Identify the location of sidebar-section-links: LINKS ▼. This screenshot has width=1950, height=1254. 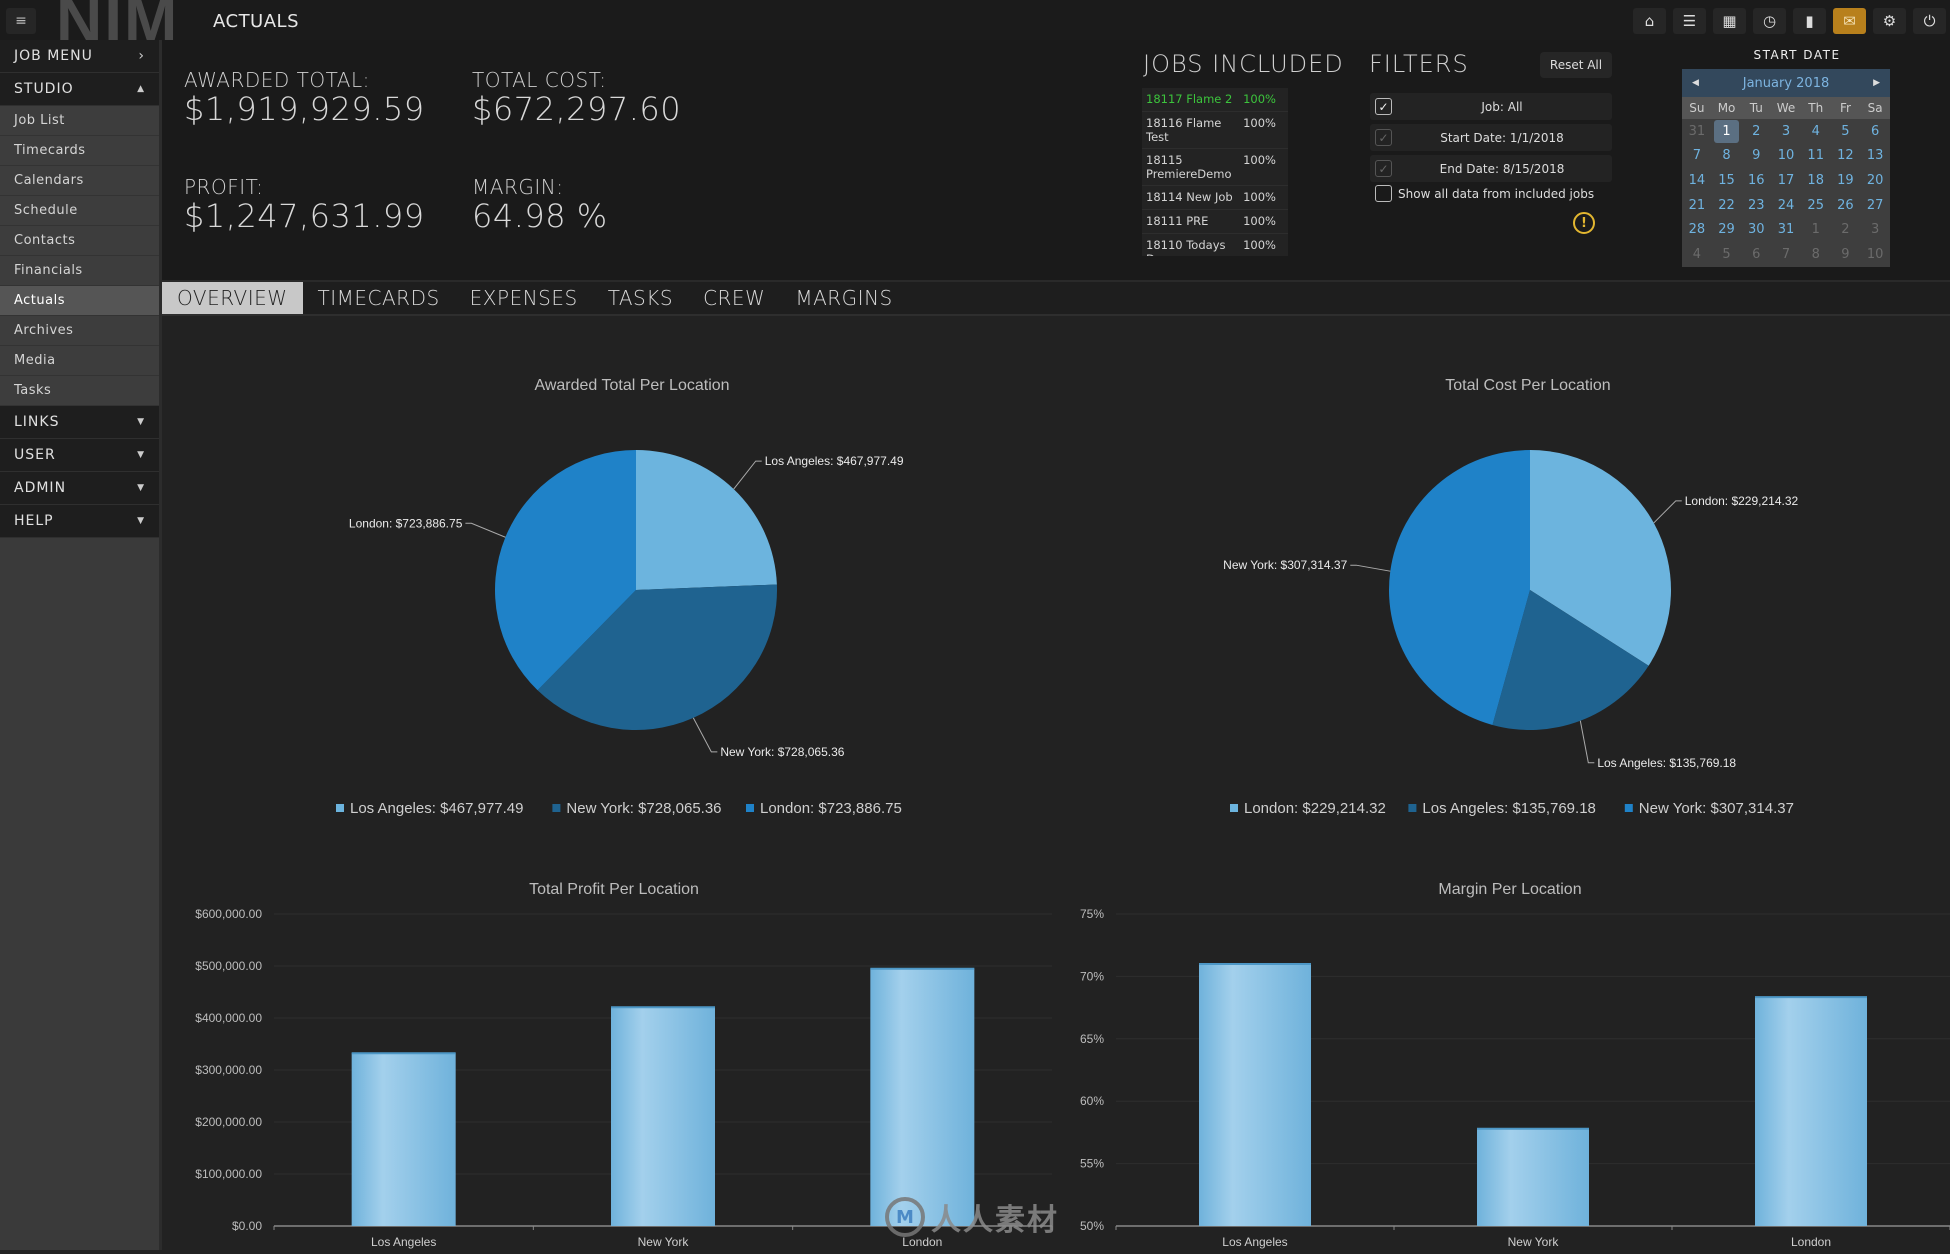
(79, 422).